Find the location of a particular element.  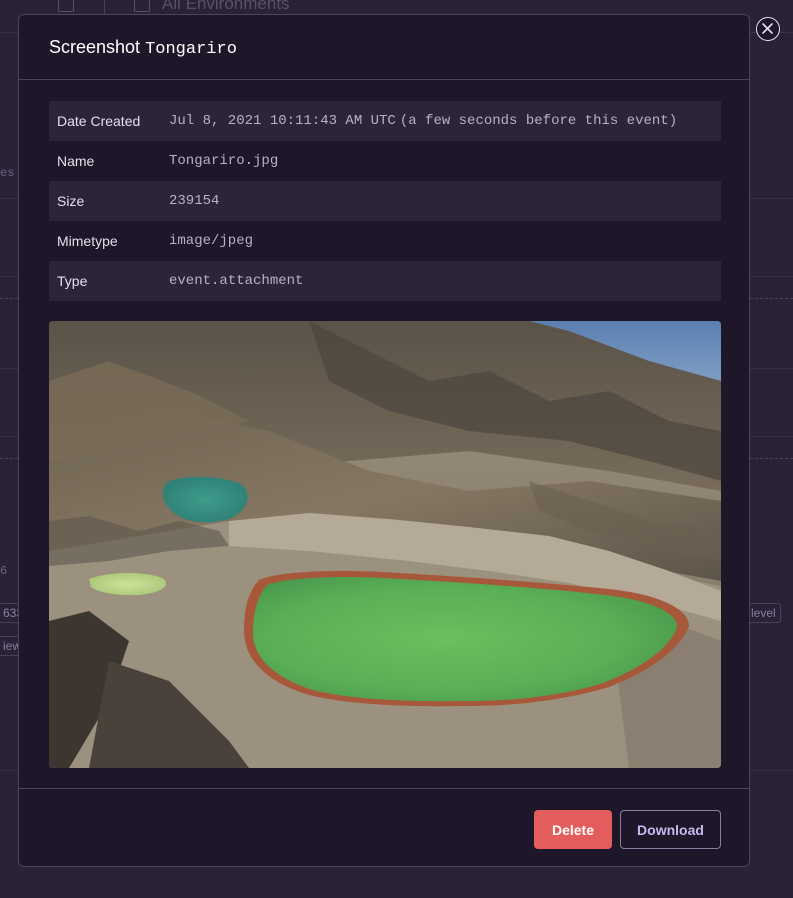

row-key: Mimetype is located at coordinates (87, 241).